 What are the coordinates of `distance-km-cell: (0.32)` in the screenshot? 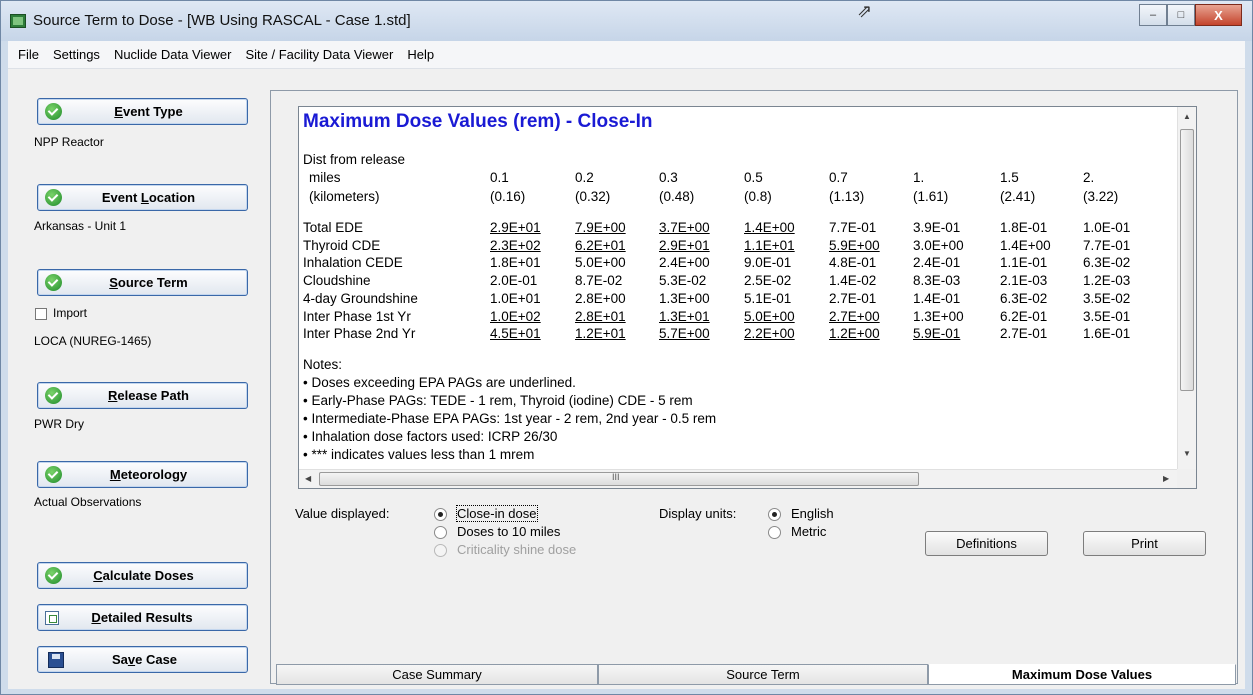 It's located at (593, 196).